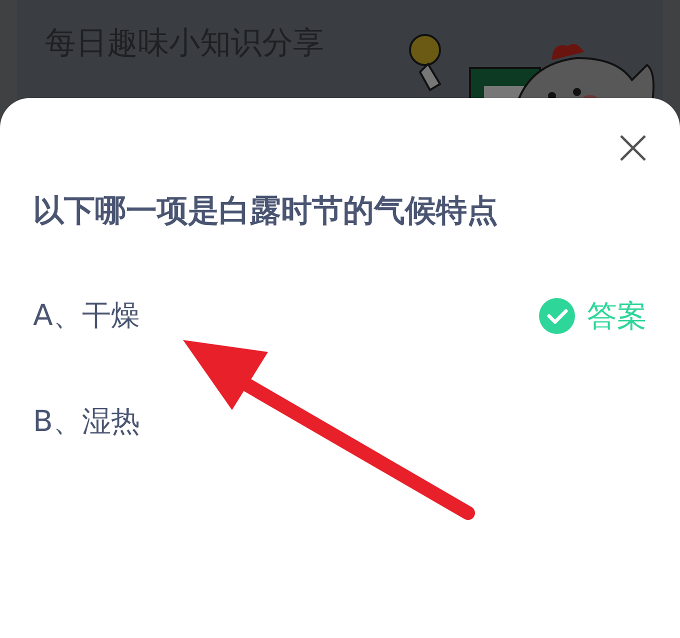  Describe the element at coordinates (617, 317) in the screenshot. I see `answer-label: 答案` at that location.